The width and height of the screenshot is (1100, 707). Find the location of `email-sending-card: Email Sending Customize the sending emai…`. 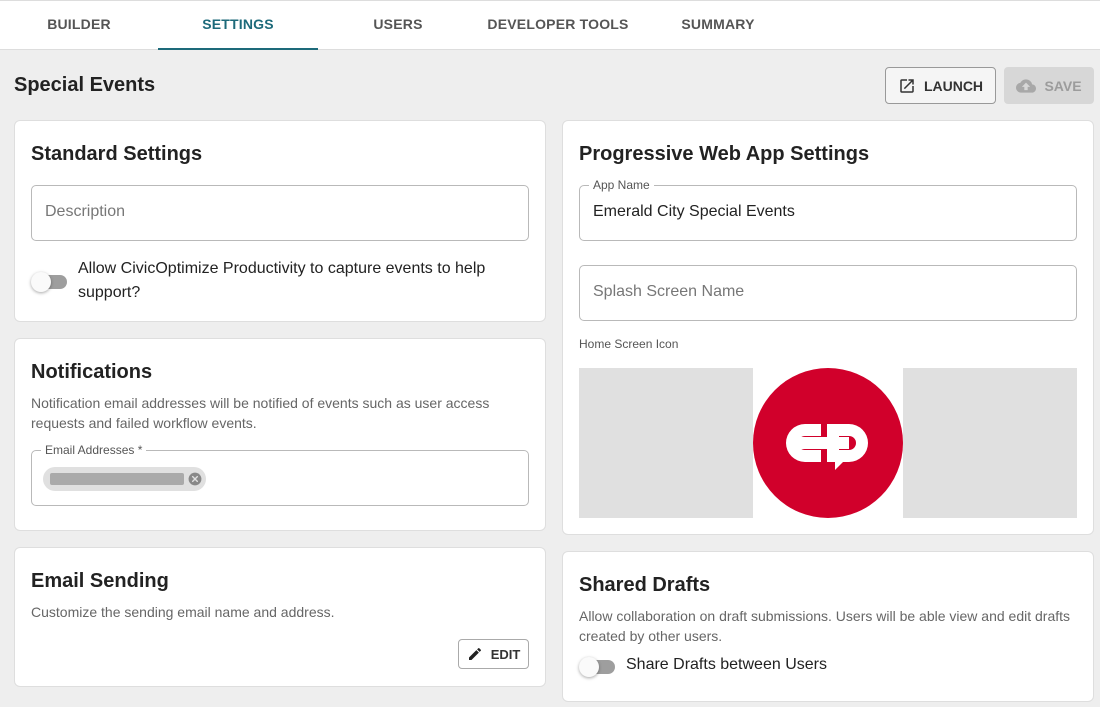

email-sending-card: Email Sending Customize the sending emai… is located at coordinates (280, 617).